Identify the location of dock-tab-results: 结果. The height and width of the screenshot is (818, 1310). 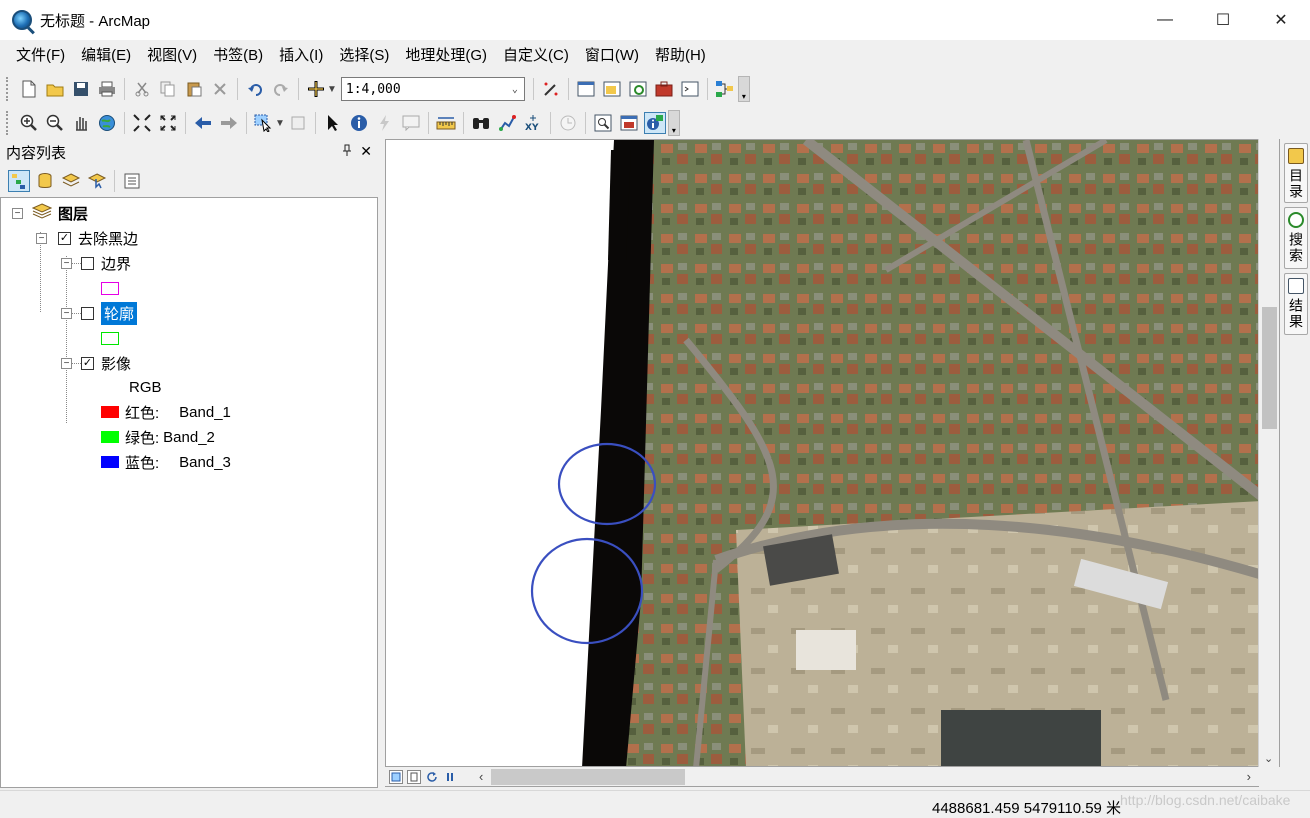
(1296, 304).